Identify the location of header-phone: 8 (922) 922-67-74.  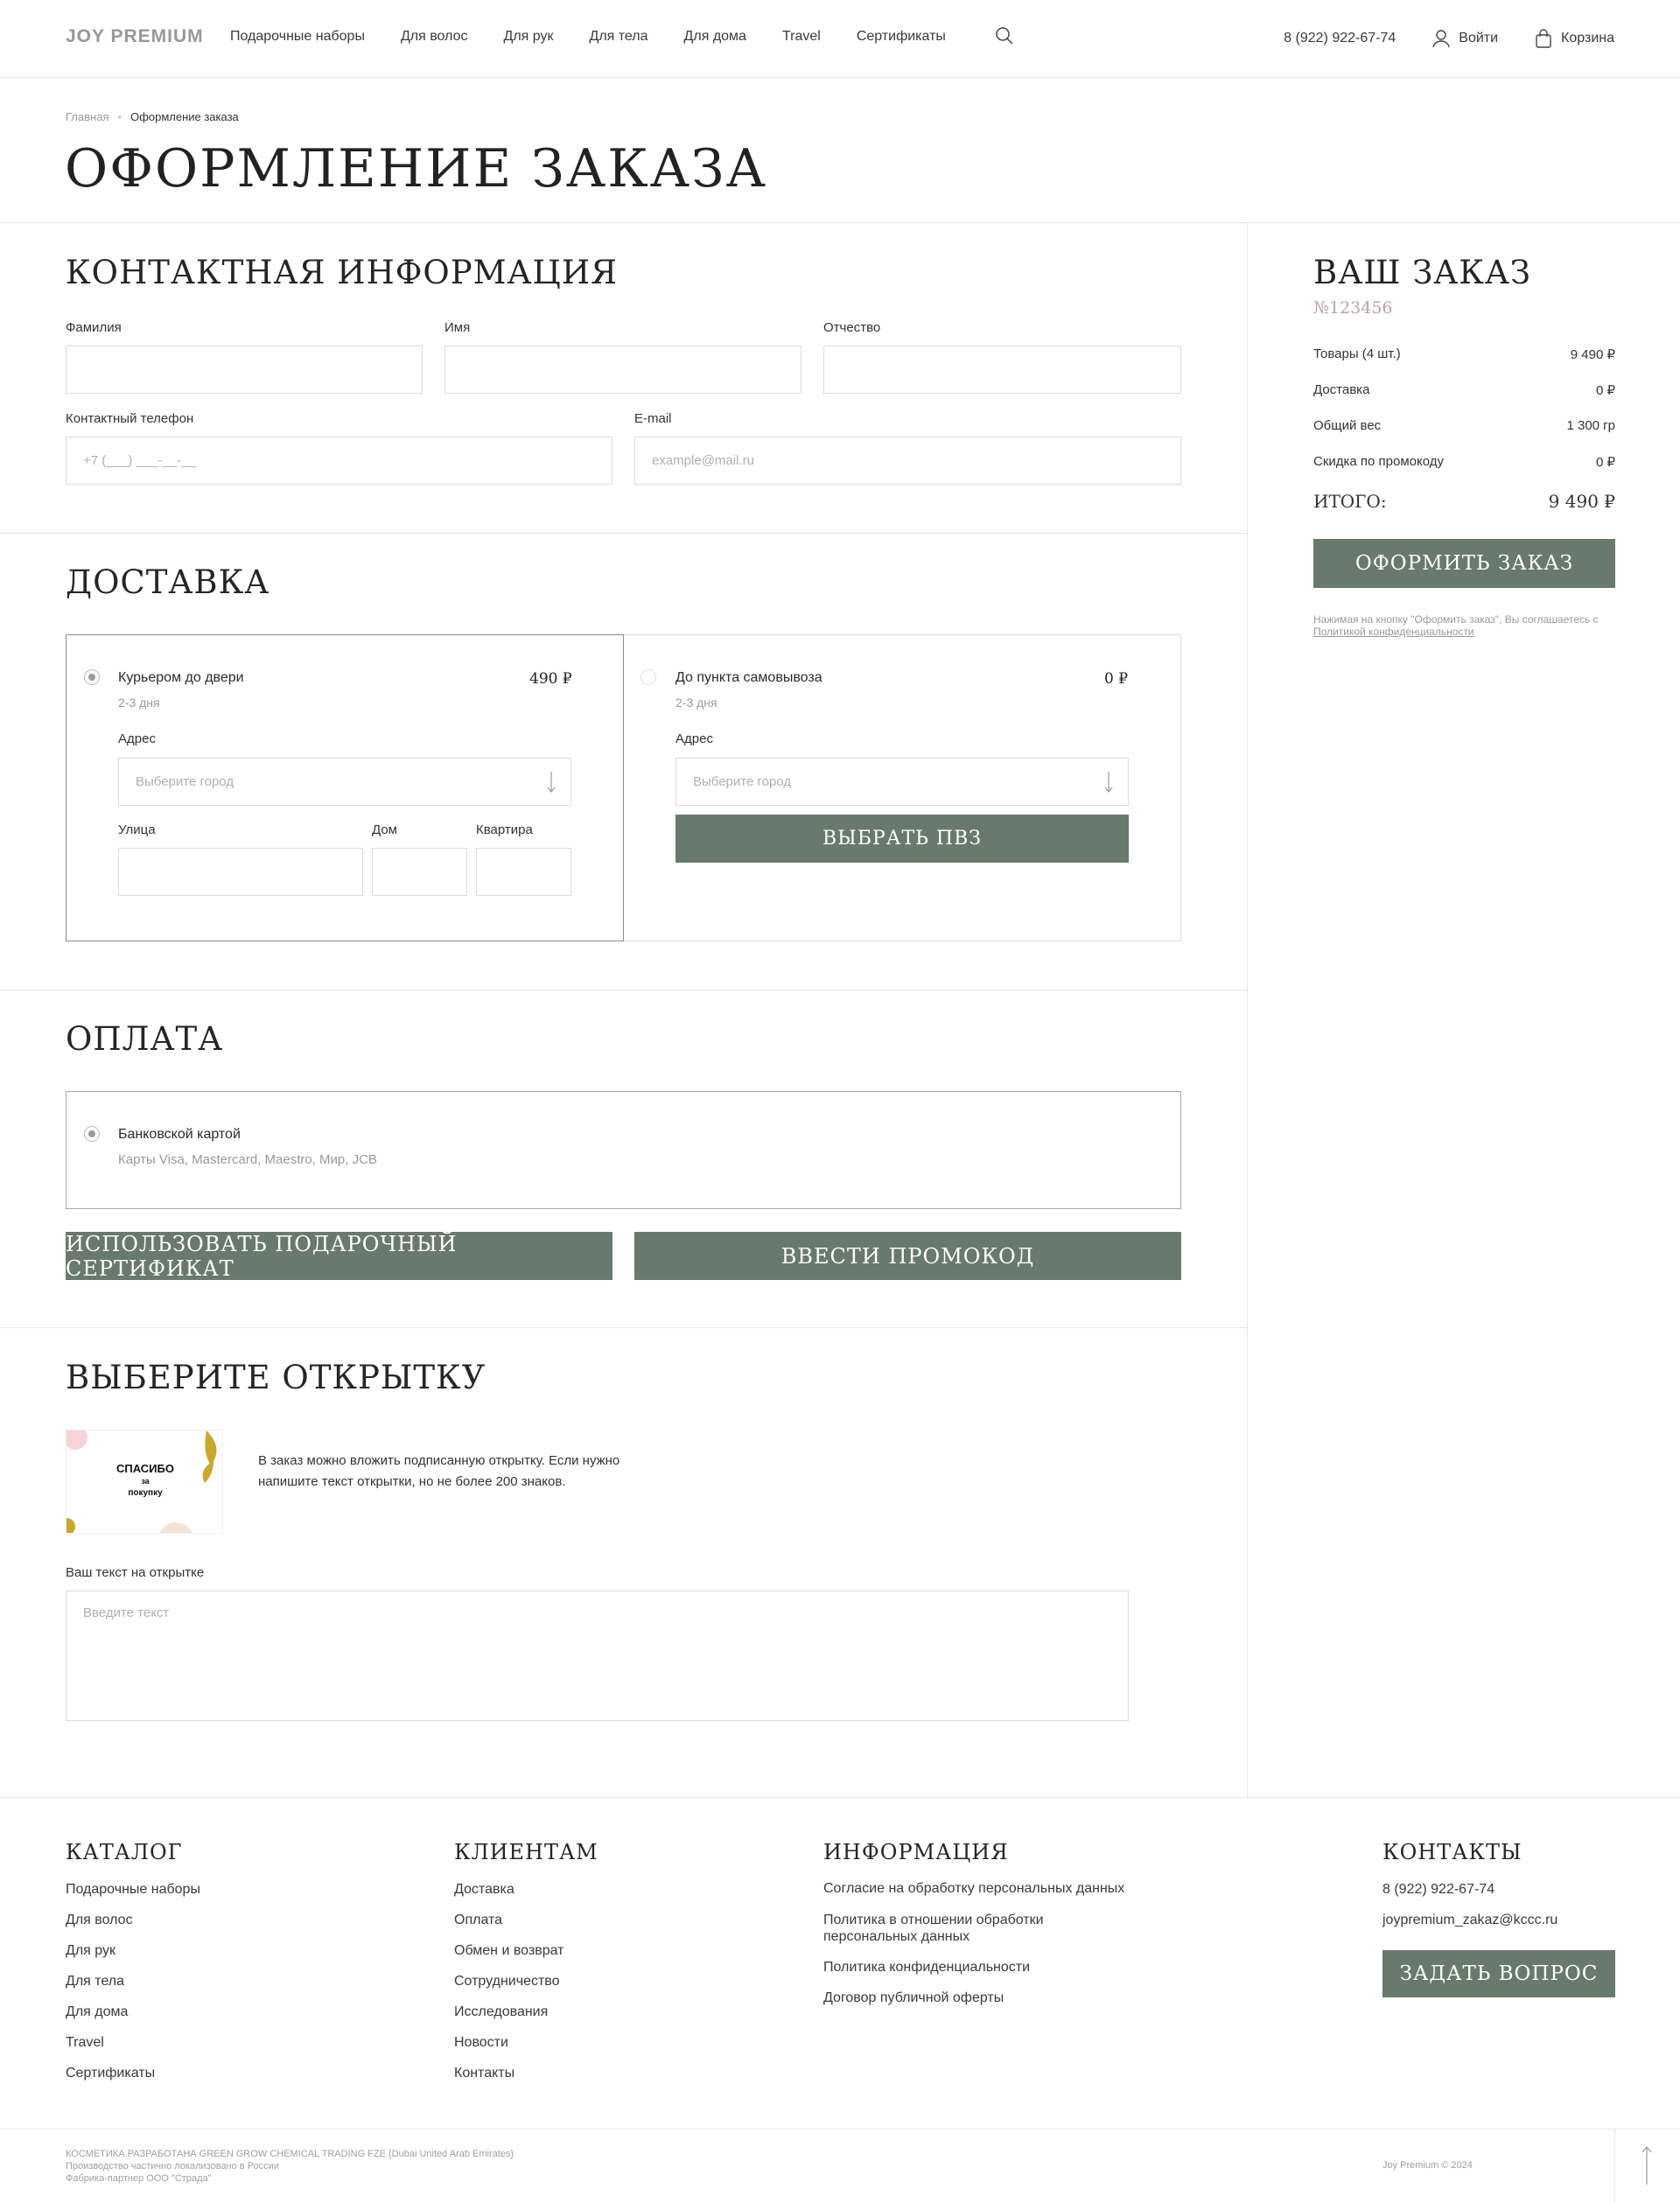
(1340, 39).